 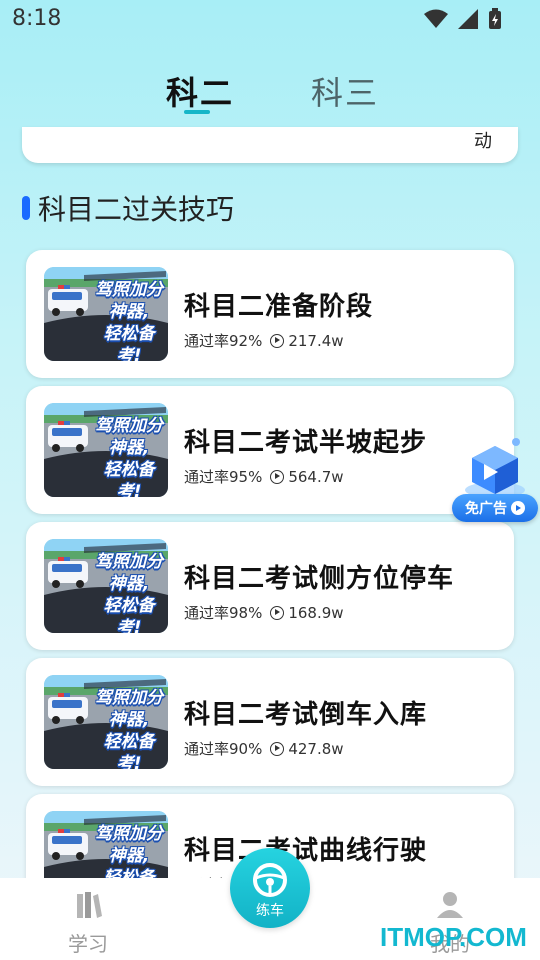 What do you see at coordinates (495, 468) in the screenshot?
I see `ad-free-cube-icon` at bounding box center [495, 468].